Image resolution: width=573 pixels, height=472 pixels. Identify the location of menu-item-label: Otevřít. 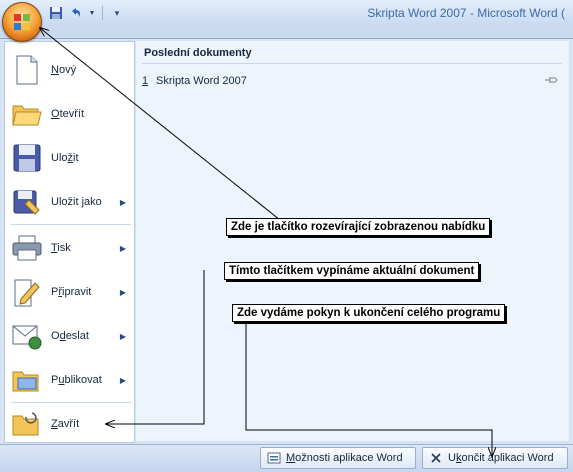
(68, 114).